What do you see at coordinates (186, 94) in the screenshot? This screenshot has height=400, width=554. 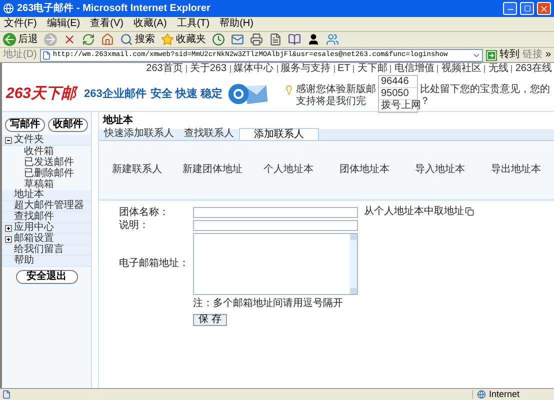 I see `tagline: 安全 快速 稳定` at bounding box center [186, 94].